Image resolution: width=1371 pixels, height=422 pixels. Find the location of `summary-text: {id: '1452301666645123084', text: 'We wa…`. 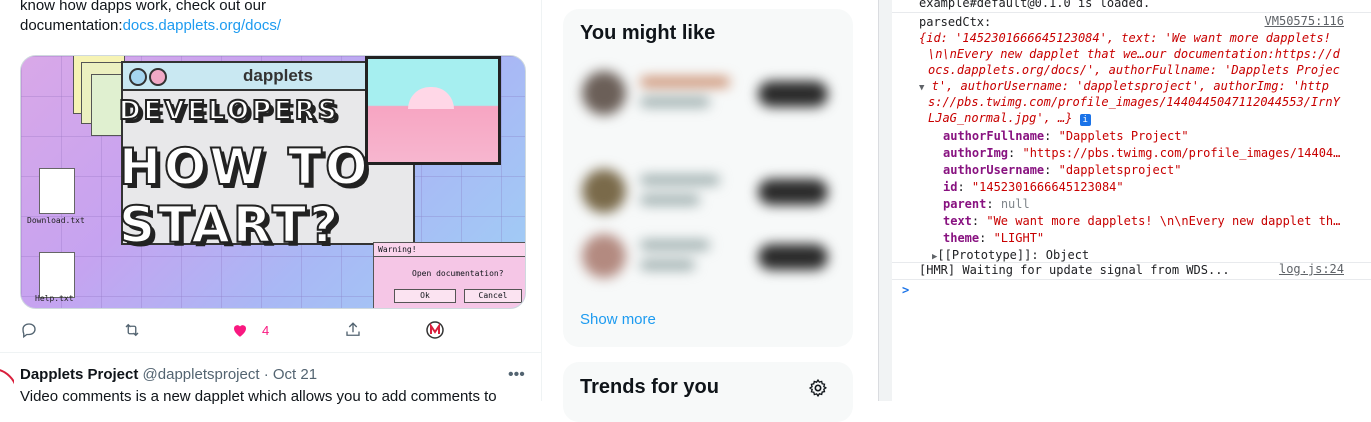

summary-text: {id: '1452301666645123084', text: 'We wa… is located at coordinates (1125, 38).